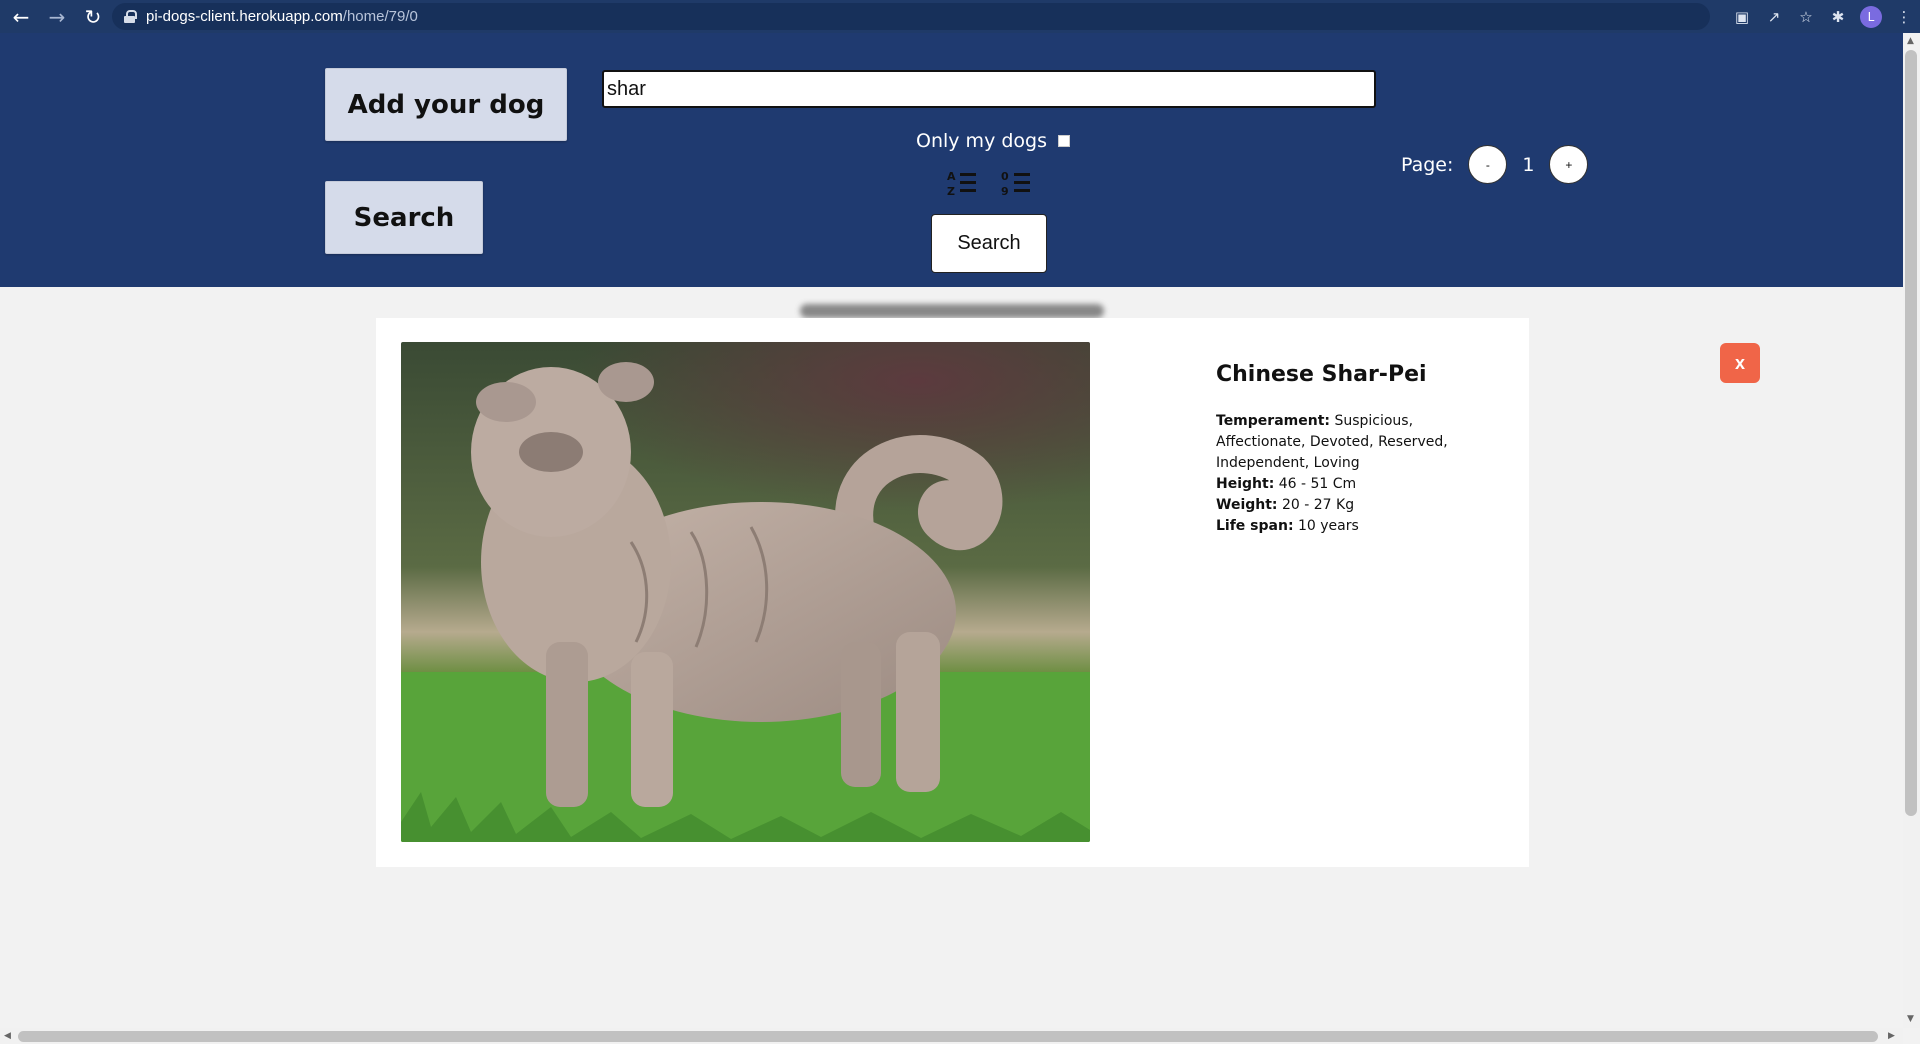 The width and height of the screenshot is (1920, 1044). Describe the element at coordinates (1005, 176) in the screenshot. I see `svg-text: 0` at that location.